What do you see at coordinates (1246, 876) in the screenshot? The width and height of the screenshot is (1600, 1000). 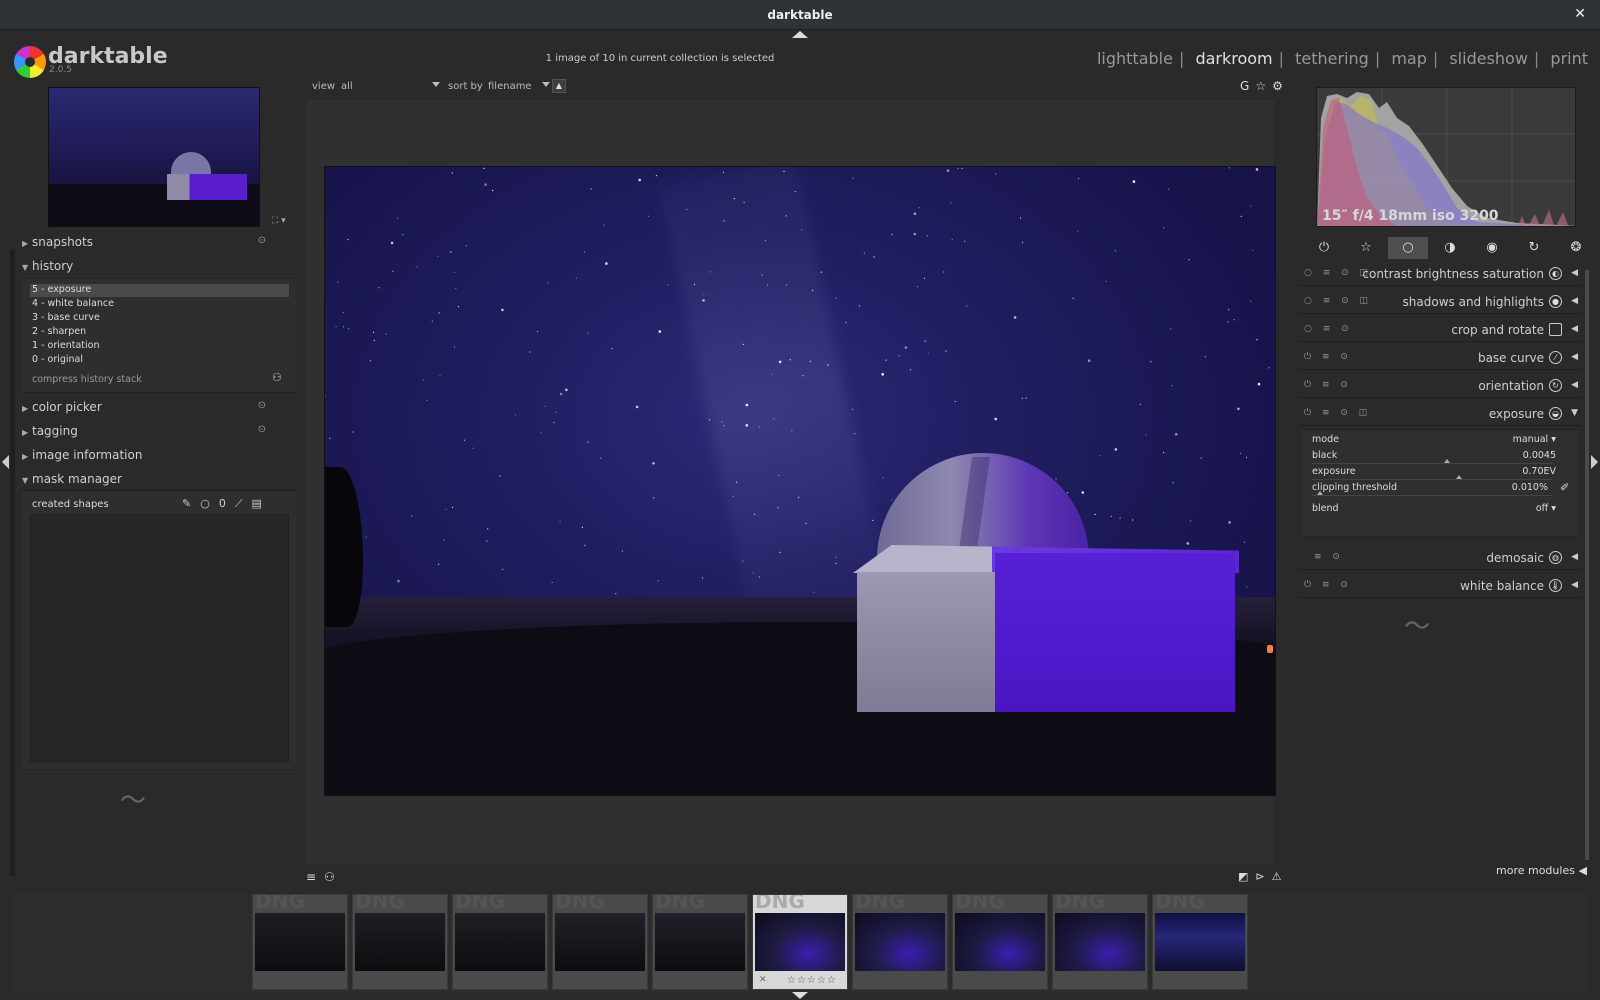 I see `overexposed-toggle-icon: ◩` at bounding box center [1246, 876].